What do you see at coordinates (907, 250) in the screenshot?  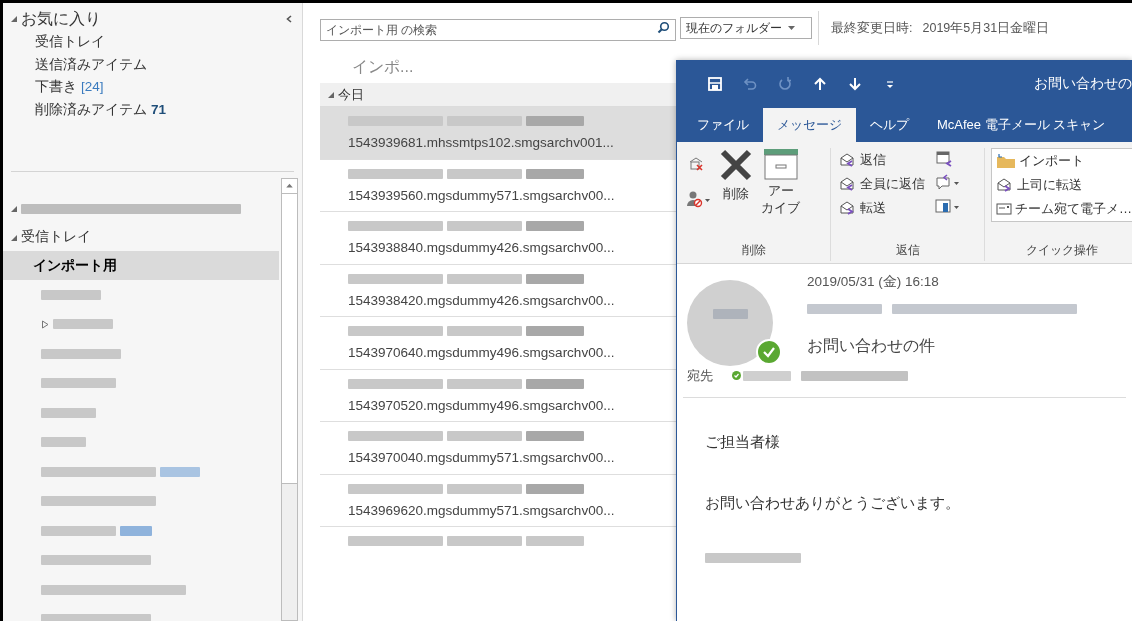 I see `ribbon-group-label: 返信` at bounding box center [907, 250].